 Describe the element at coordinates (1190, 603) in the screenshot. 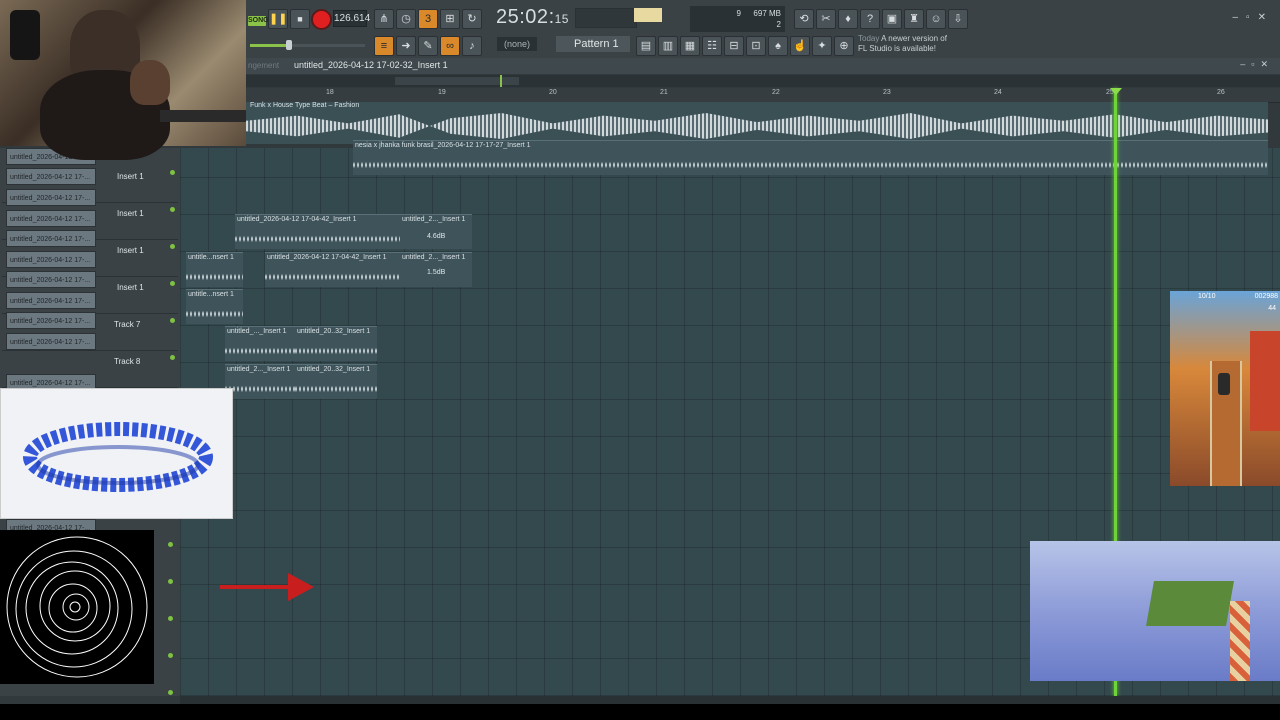

I see `floating-island` at that location.